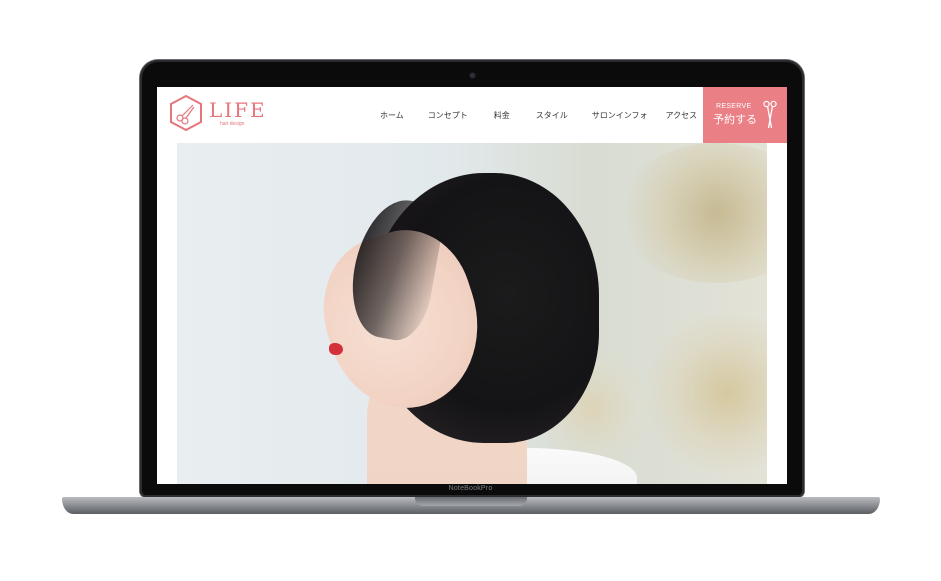  I want to click on device-label: NoteBookPro, so click(470, 488).